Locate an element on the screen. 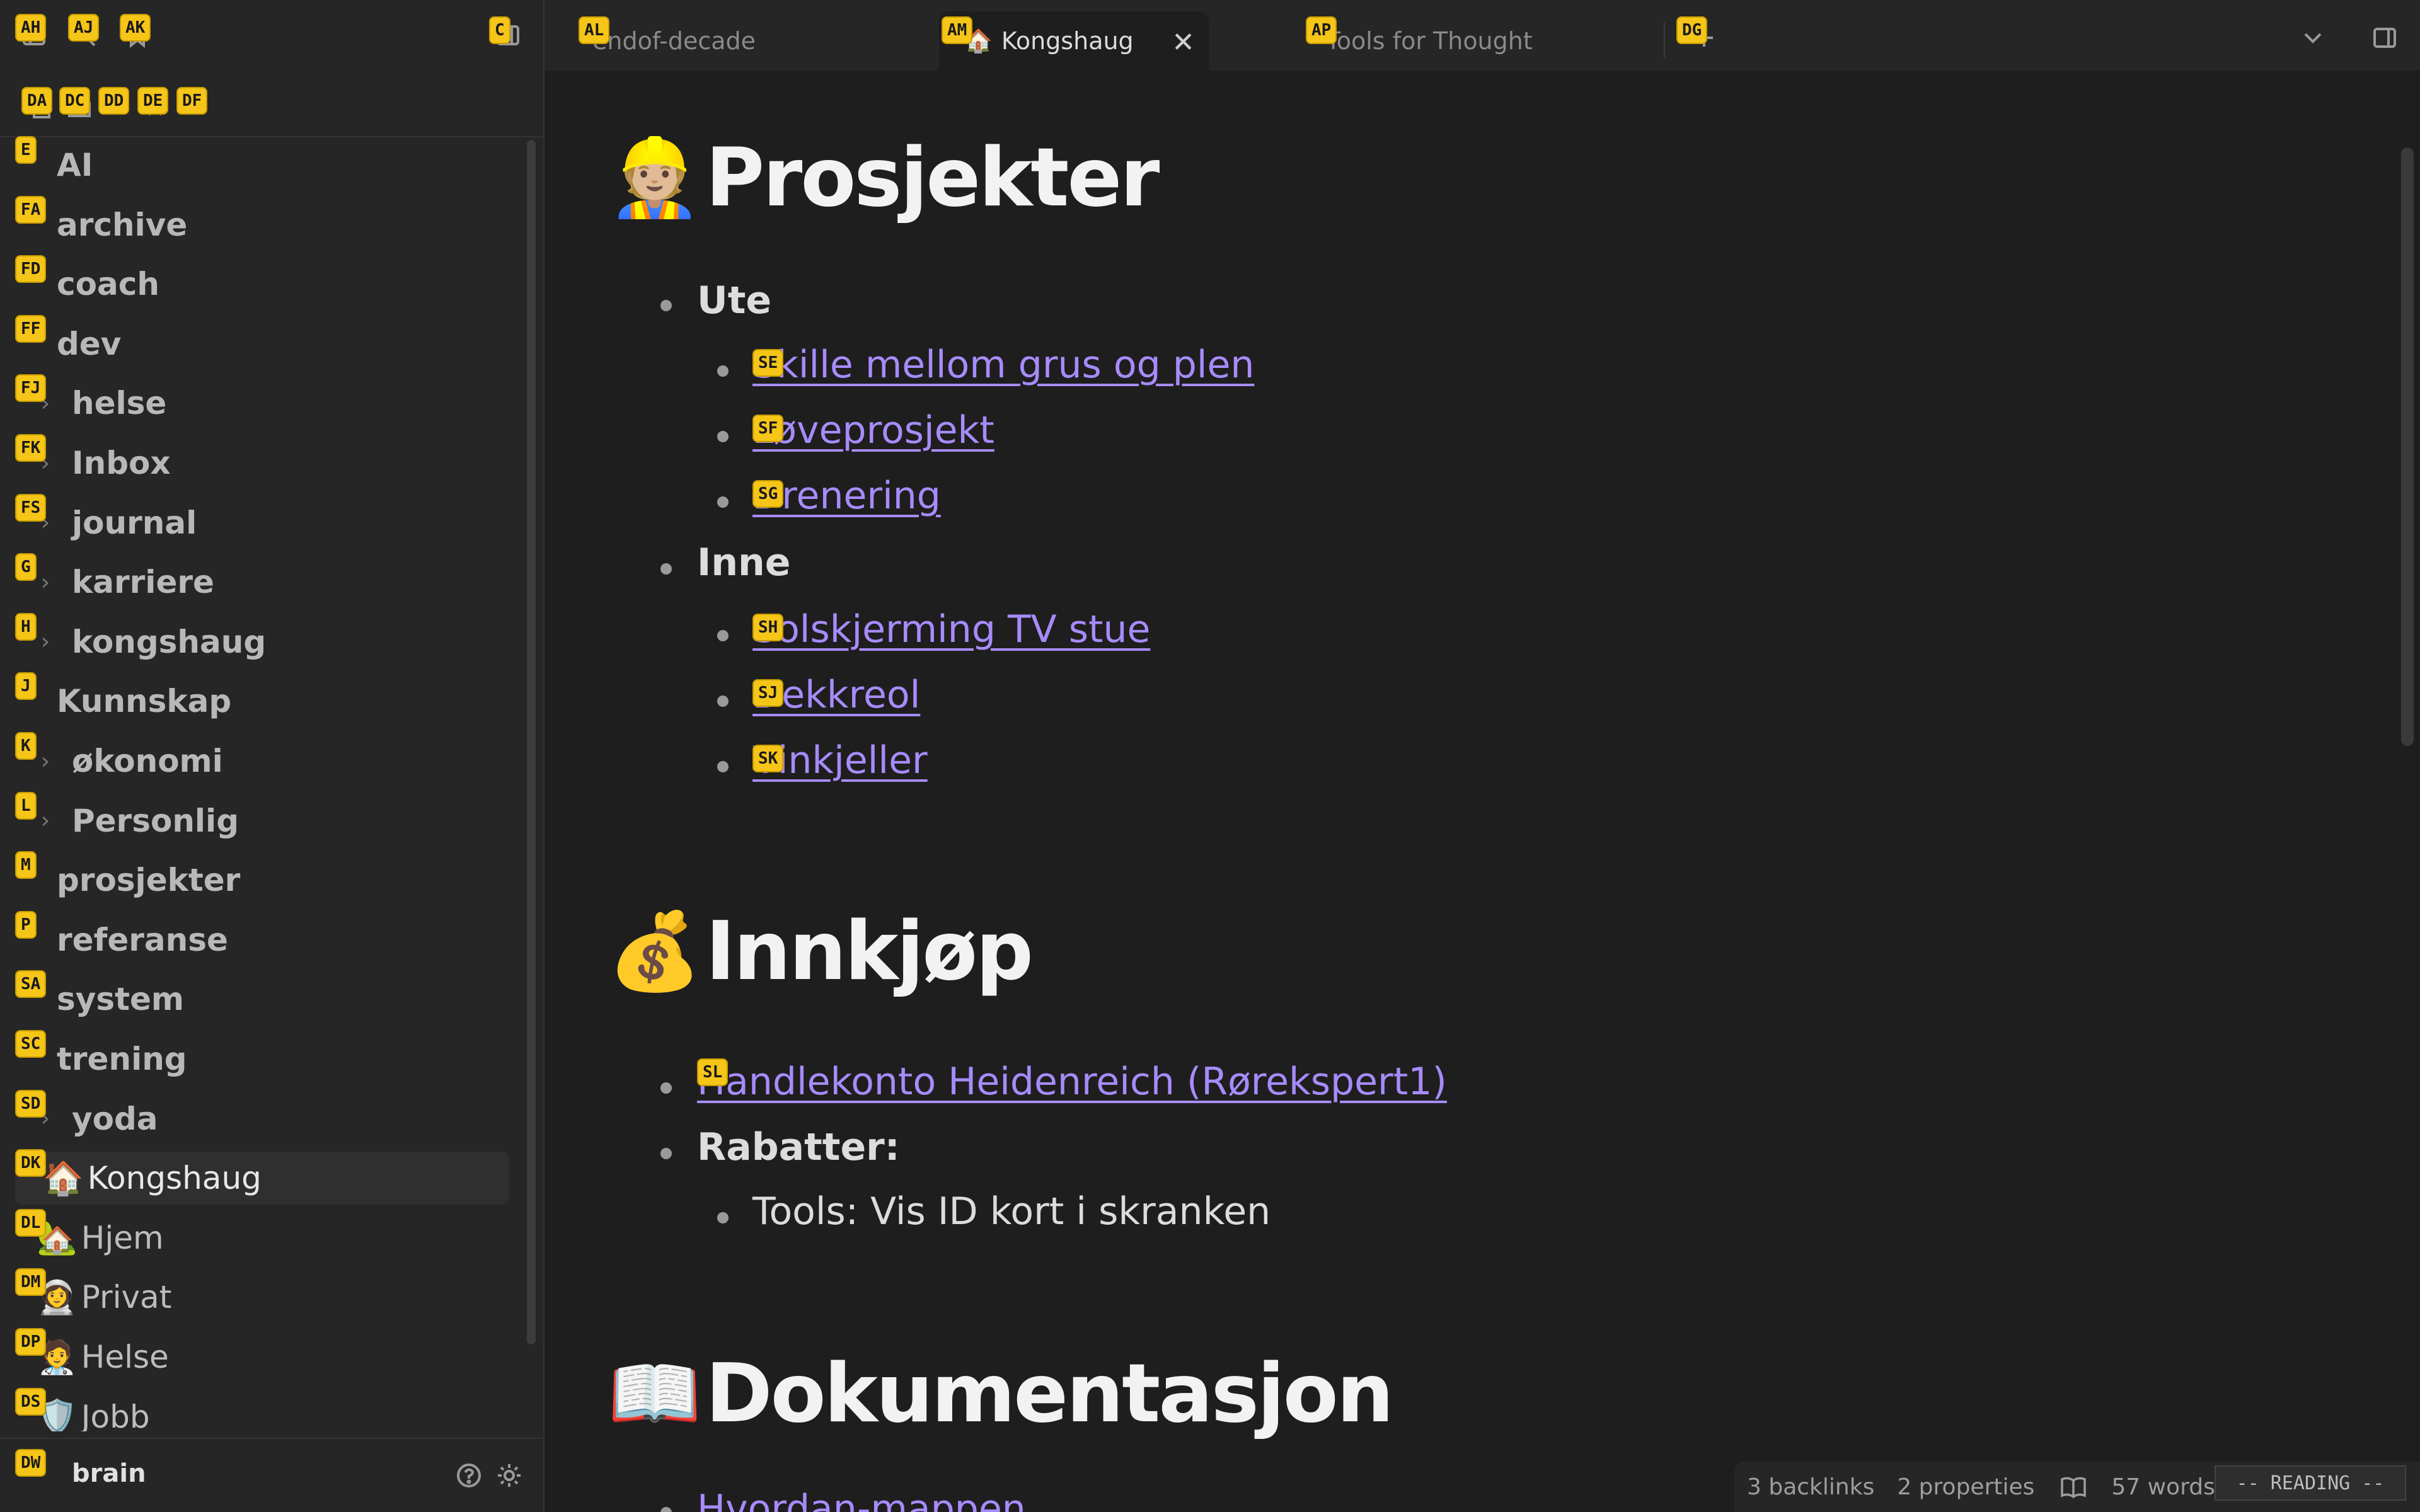 This screenshot has width=2420, height=1512. hint-badge: SK is located at coordinates (768, 758).